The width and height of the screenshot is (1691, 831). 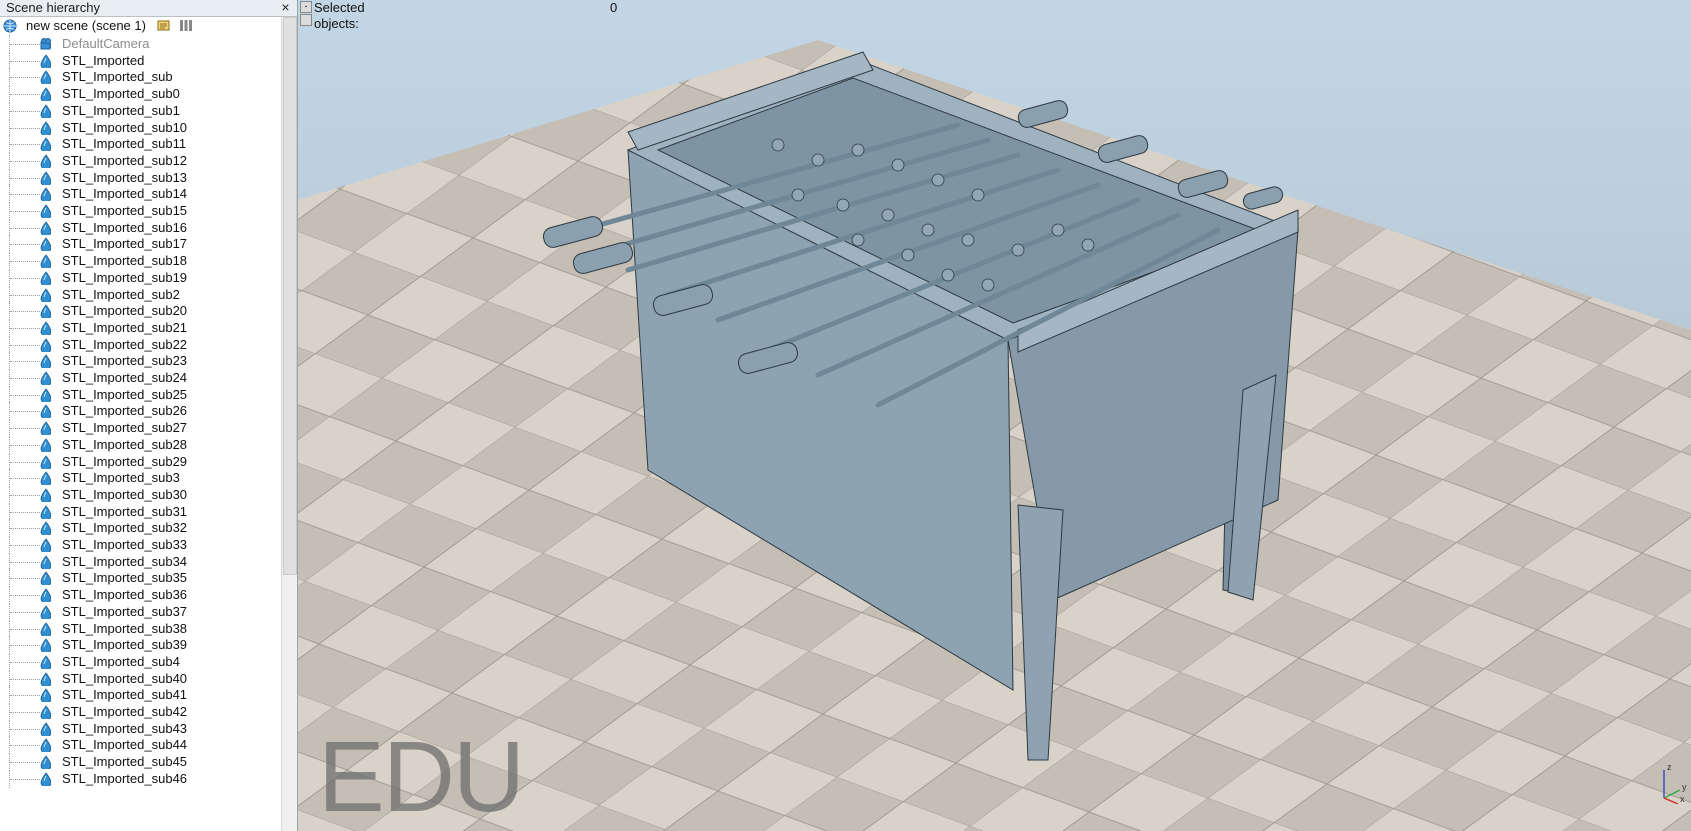 I want to click on tree-item: STL_Imported_sub26, so click(x=140, y=411).